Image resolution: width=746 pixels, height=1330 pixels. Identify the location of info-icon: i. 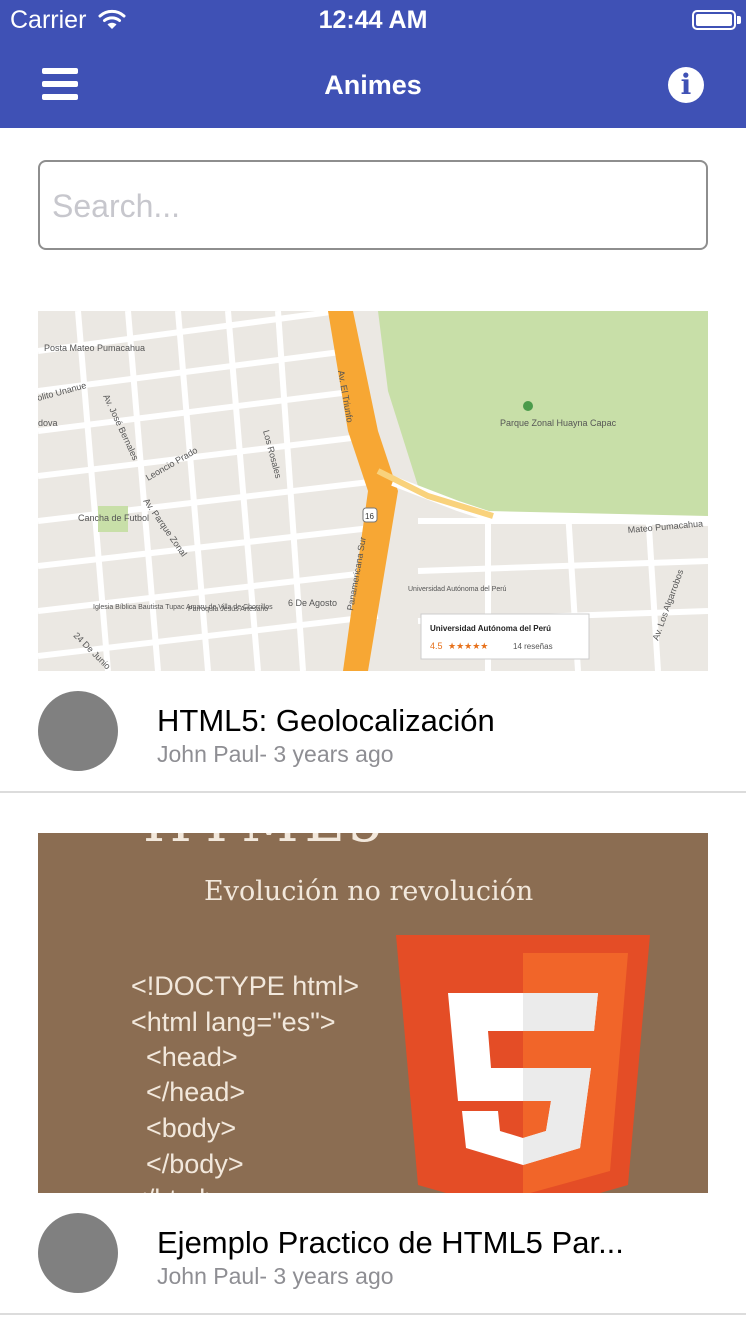
(686, 84).